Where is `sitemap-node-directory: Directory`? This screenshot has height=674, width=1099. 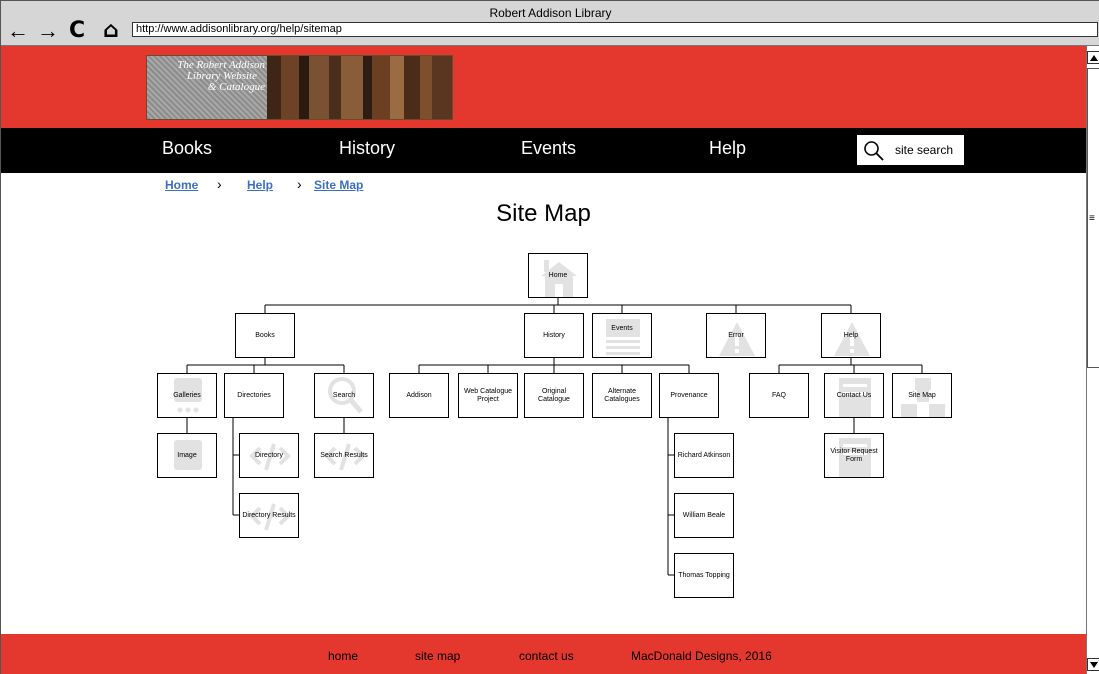 sitemap-node-directory: Directory is located at coordinates (269, 455).